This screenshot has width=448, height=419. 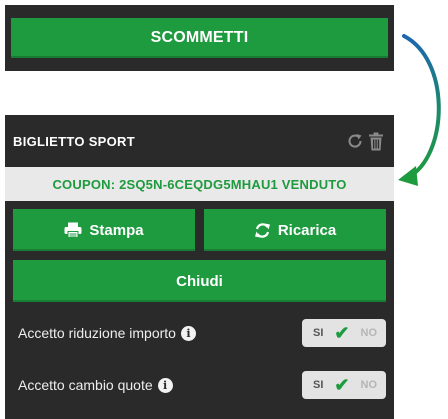 I want to click on option-riduzione-importo: Accetto riduzione importo i SI ✔ NO, so click(x=199, y=333).